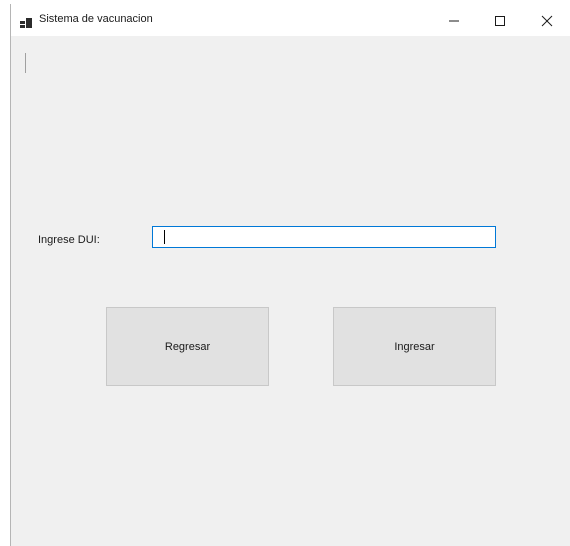 This screenshot has height=546, width=570. I want to click on minimize-icon, so click(454, 21).